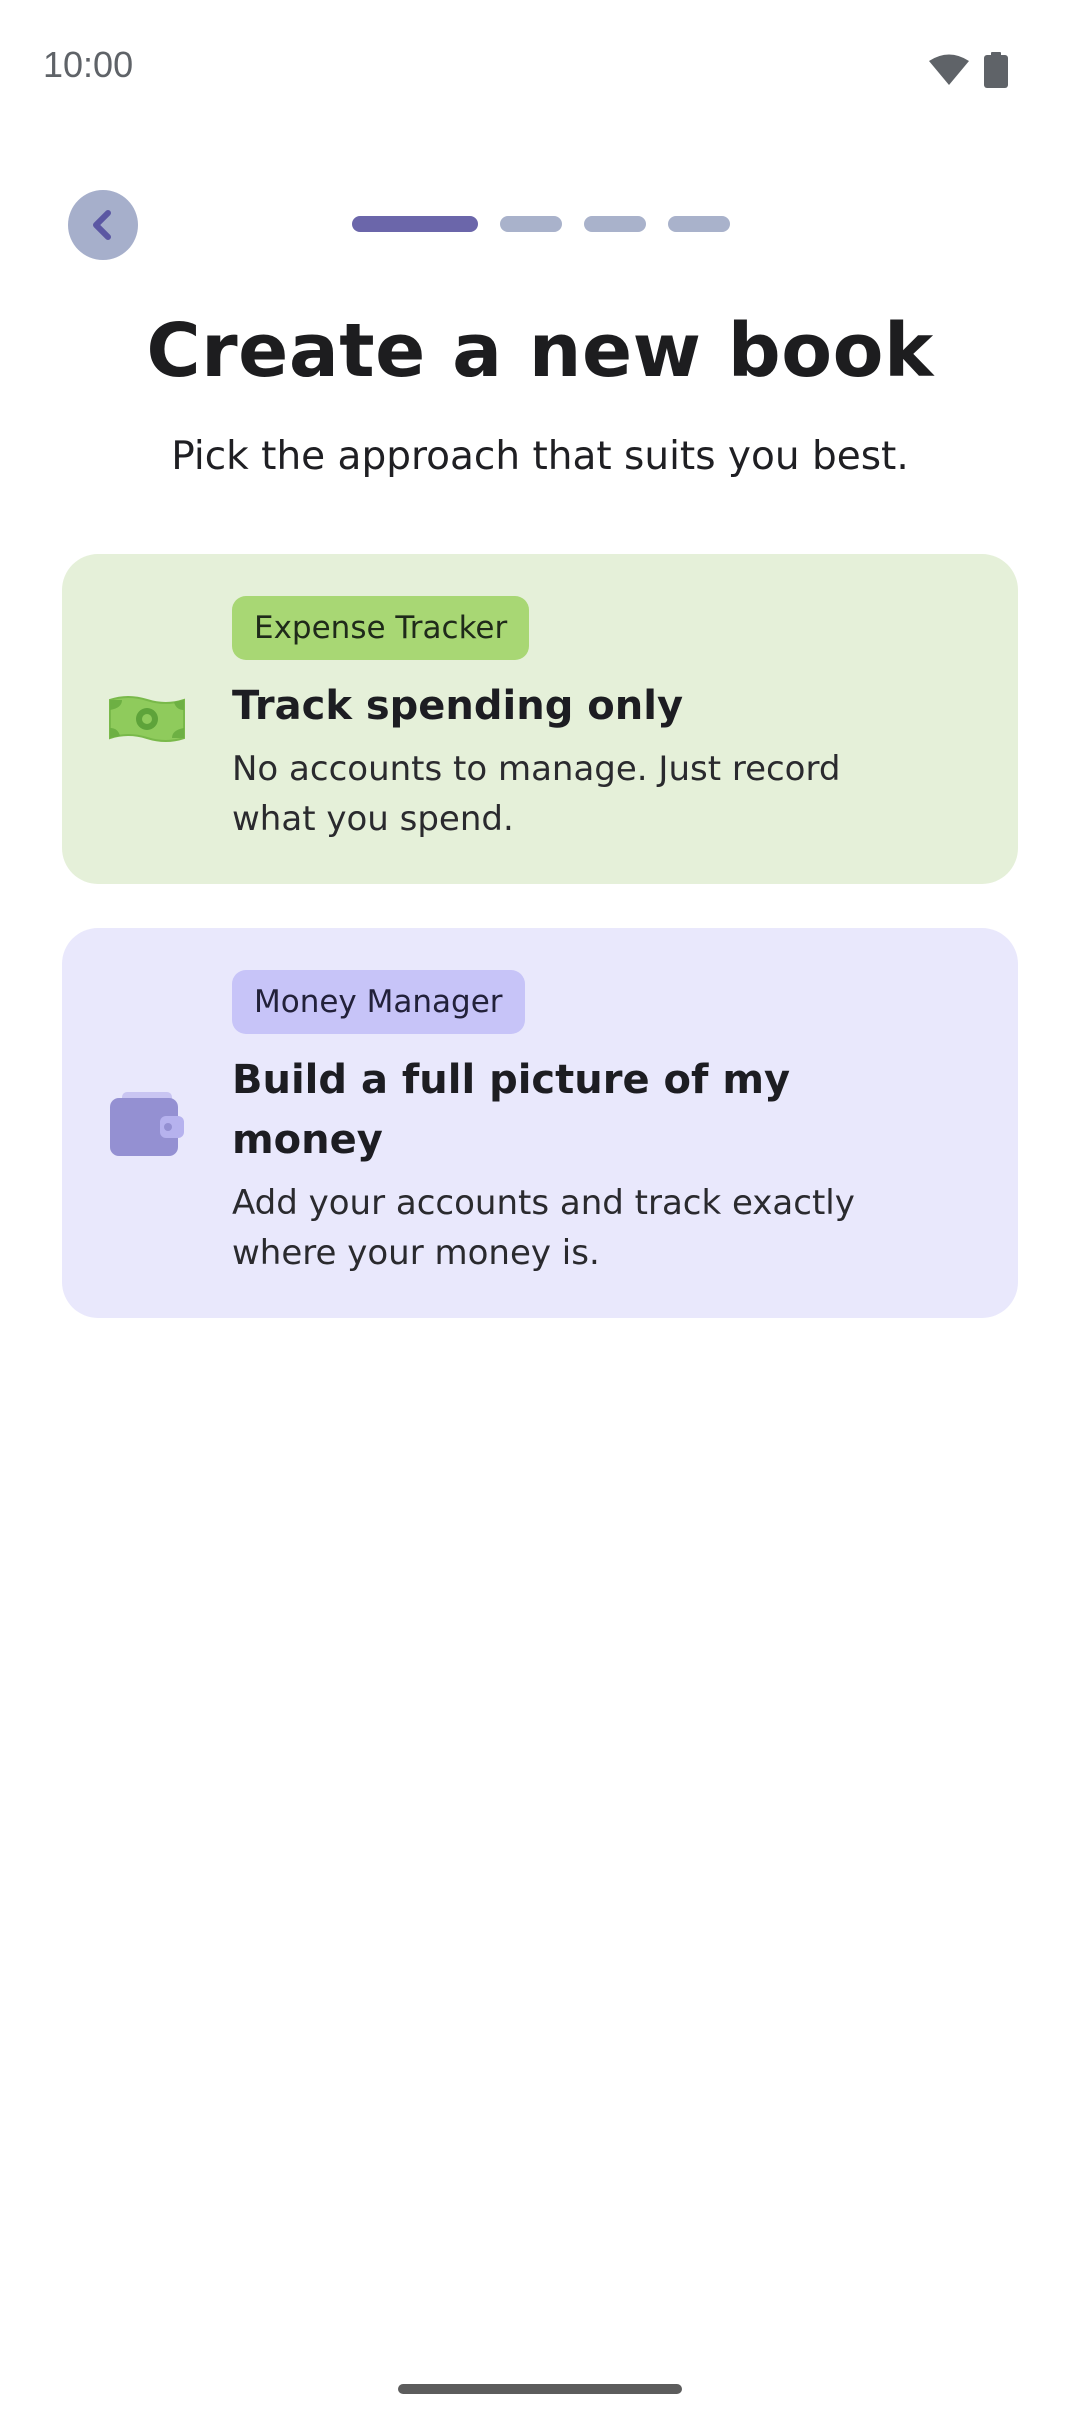  Describe the element at coordinates (996, 70) in the screenshot. I see `battery-icon` at that location.